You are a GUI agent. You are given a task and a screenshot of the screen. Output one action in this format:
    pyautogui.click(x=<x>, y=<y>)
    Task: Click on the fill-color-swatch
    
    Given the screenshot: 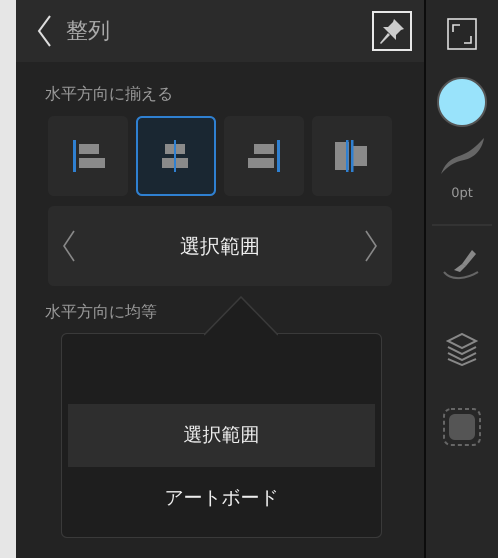 What is the action you would take?
    pyautogui.click(x=462, y=102)
    